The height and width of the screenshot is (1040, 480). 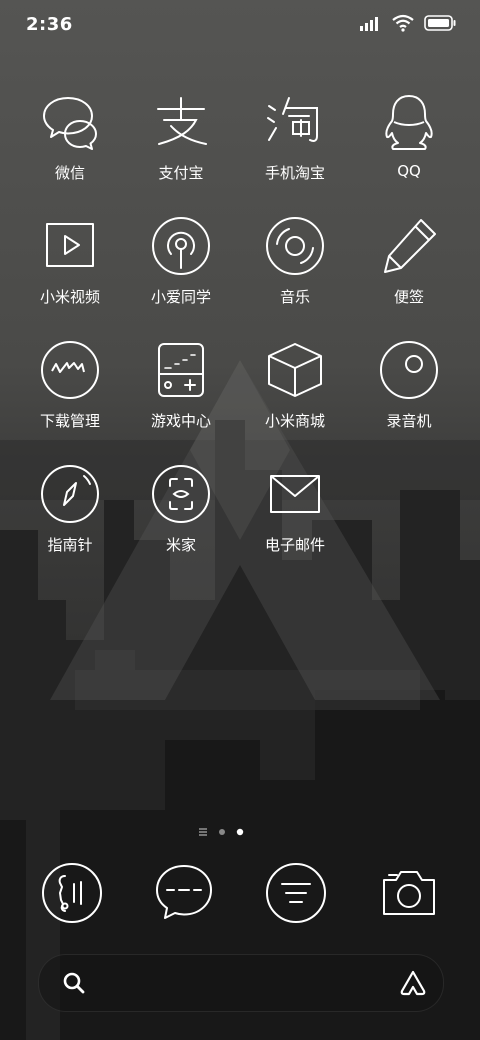 I want to click on recorder-icon, so click(x=409, y=370).